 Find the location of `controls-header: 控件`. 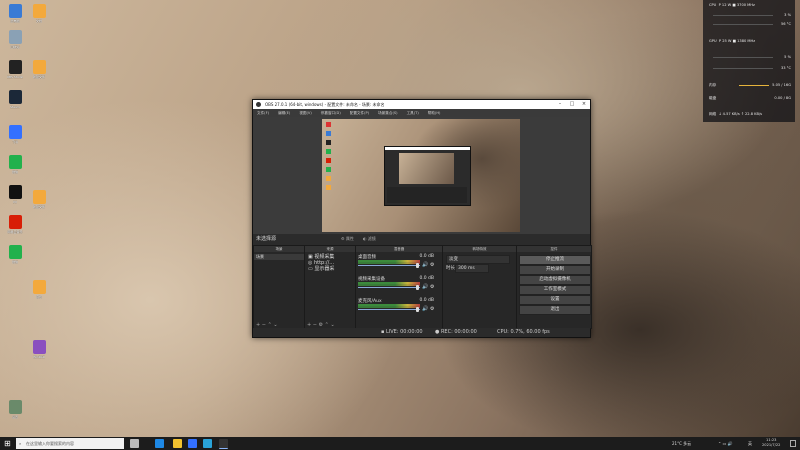

controls-header: 控件 is located at coordinates (554, 249).